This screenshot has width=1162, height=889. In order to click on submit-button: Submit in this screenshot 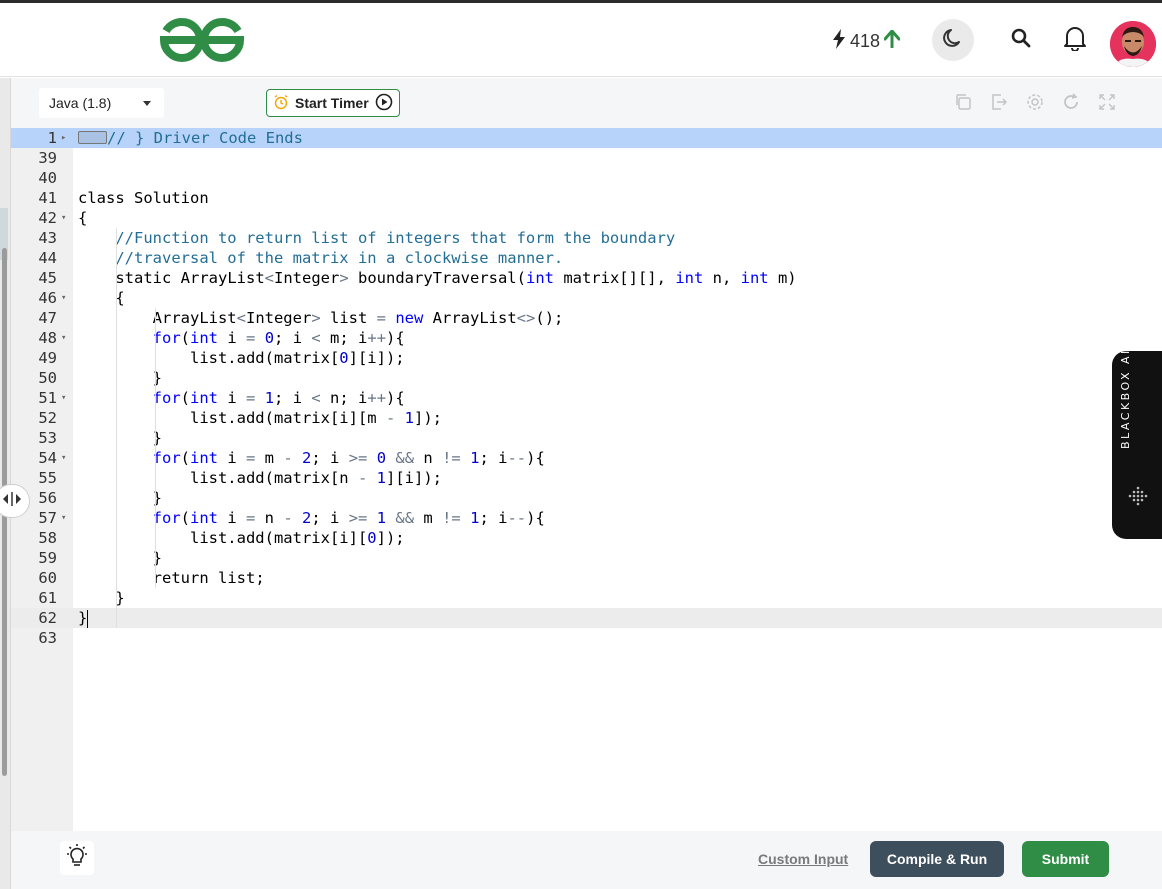, I will do `click(1065, 859)`.